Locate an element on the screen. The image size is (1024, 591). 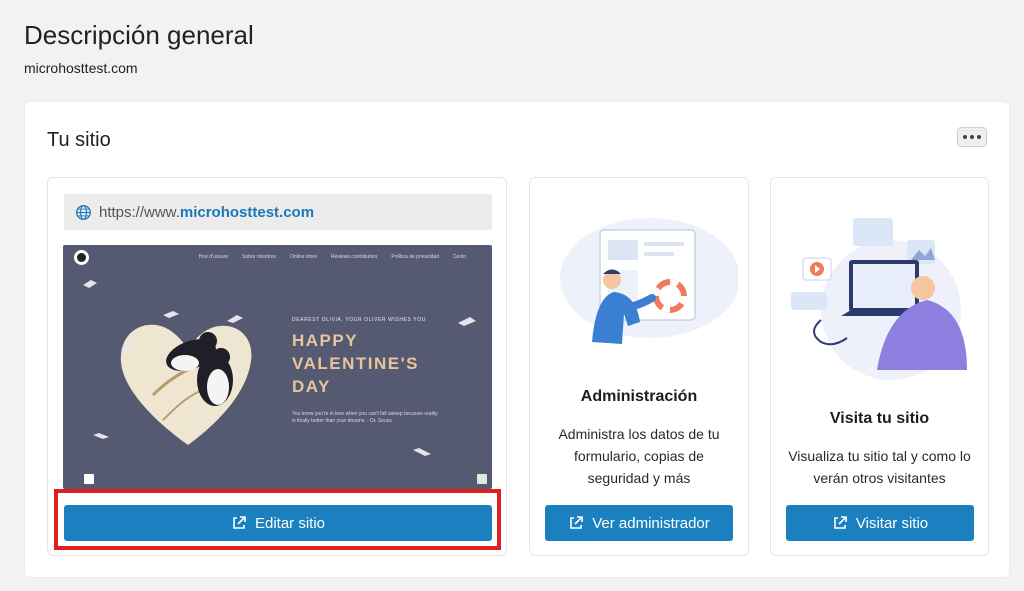
page-subtitle: microhosttest.com is located at coordinates (81, 68).